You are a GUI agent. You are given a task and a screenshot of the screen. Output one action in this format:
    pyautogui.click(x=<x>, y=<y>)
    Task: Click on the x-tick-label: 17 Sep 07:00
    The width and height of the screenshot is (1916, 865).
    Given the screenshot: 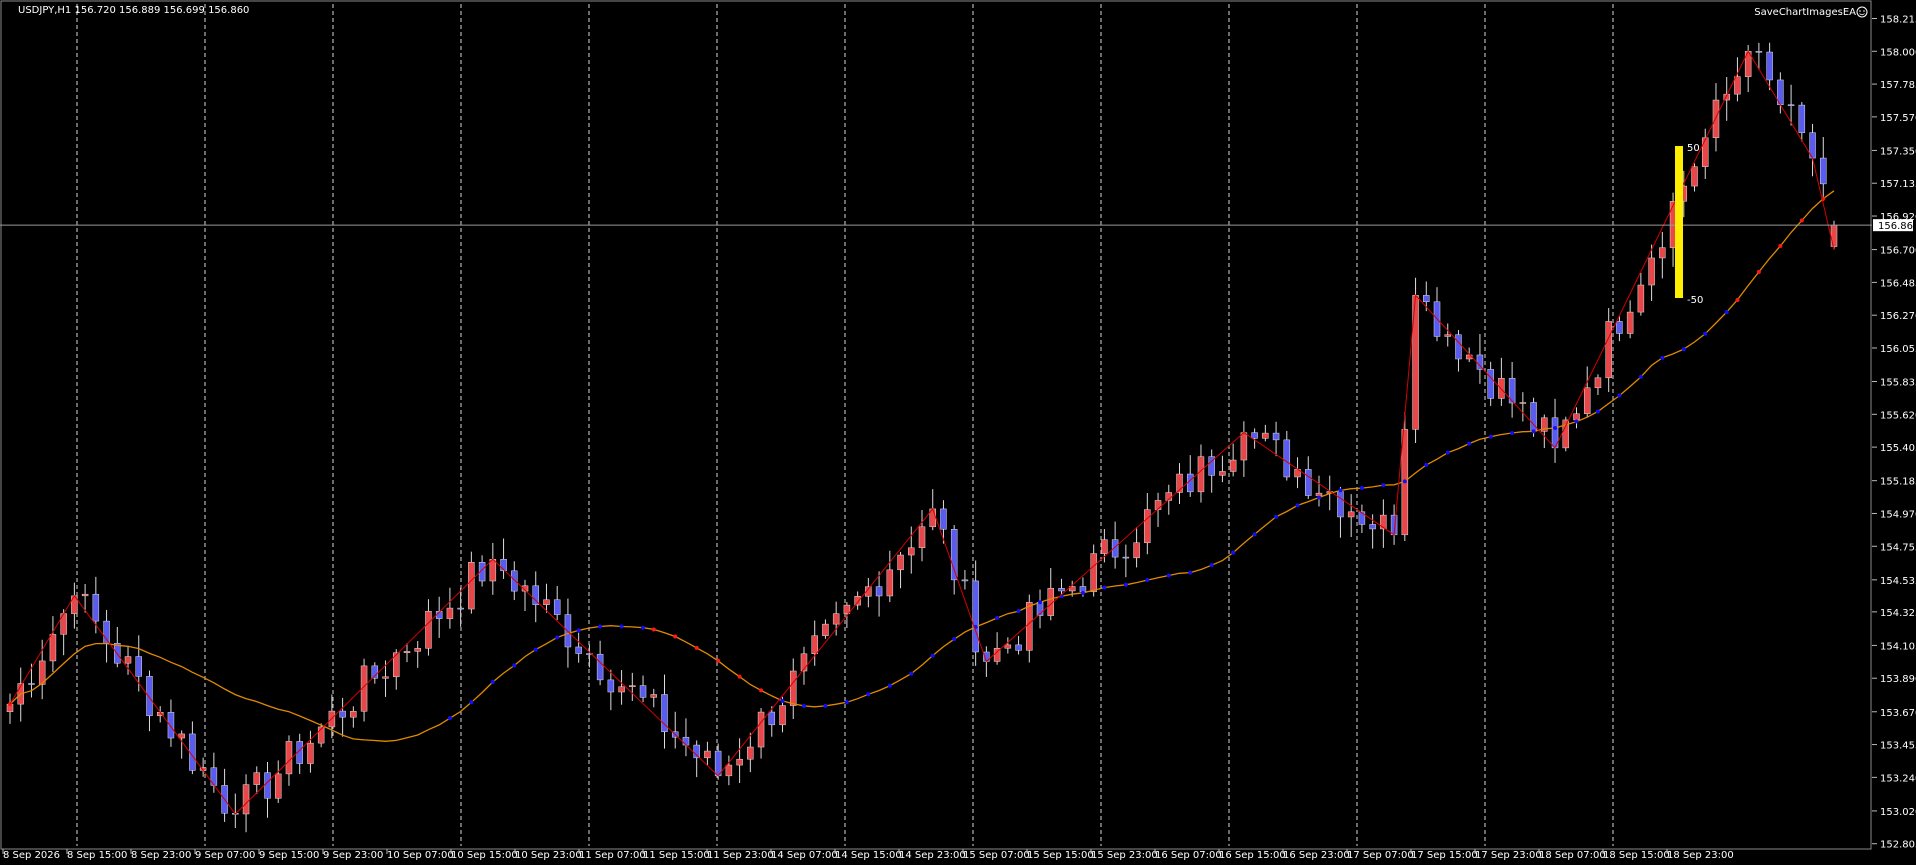 What is the action you would take?
    pyautogui.click(x=1380, y=855)
    